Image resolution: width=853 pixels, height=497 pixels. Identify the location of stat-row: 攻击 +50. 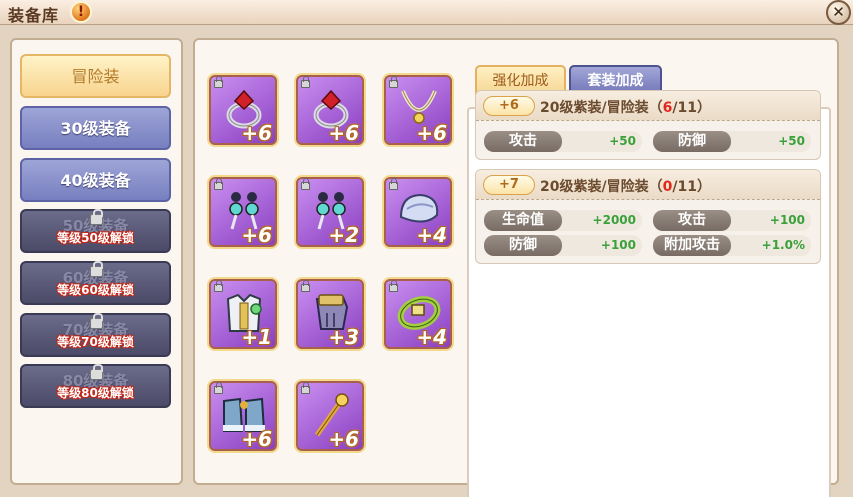
(563, 141).